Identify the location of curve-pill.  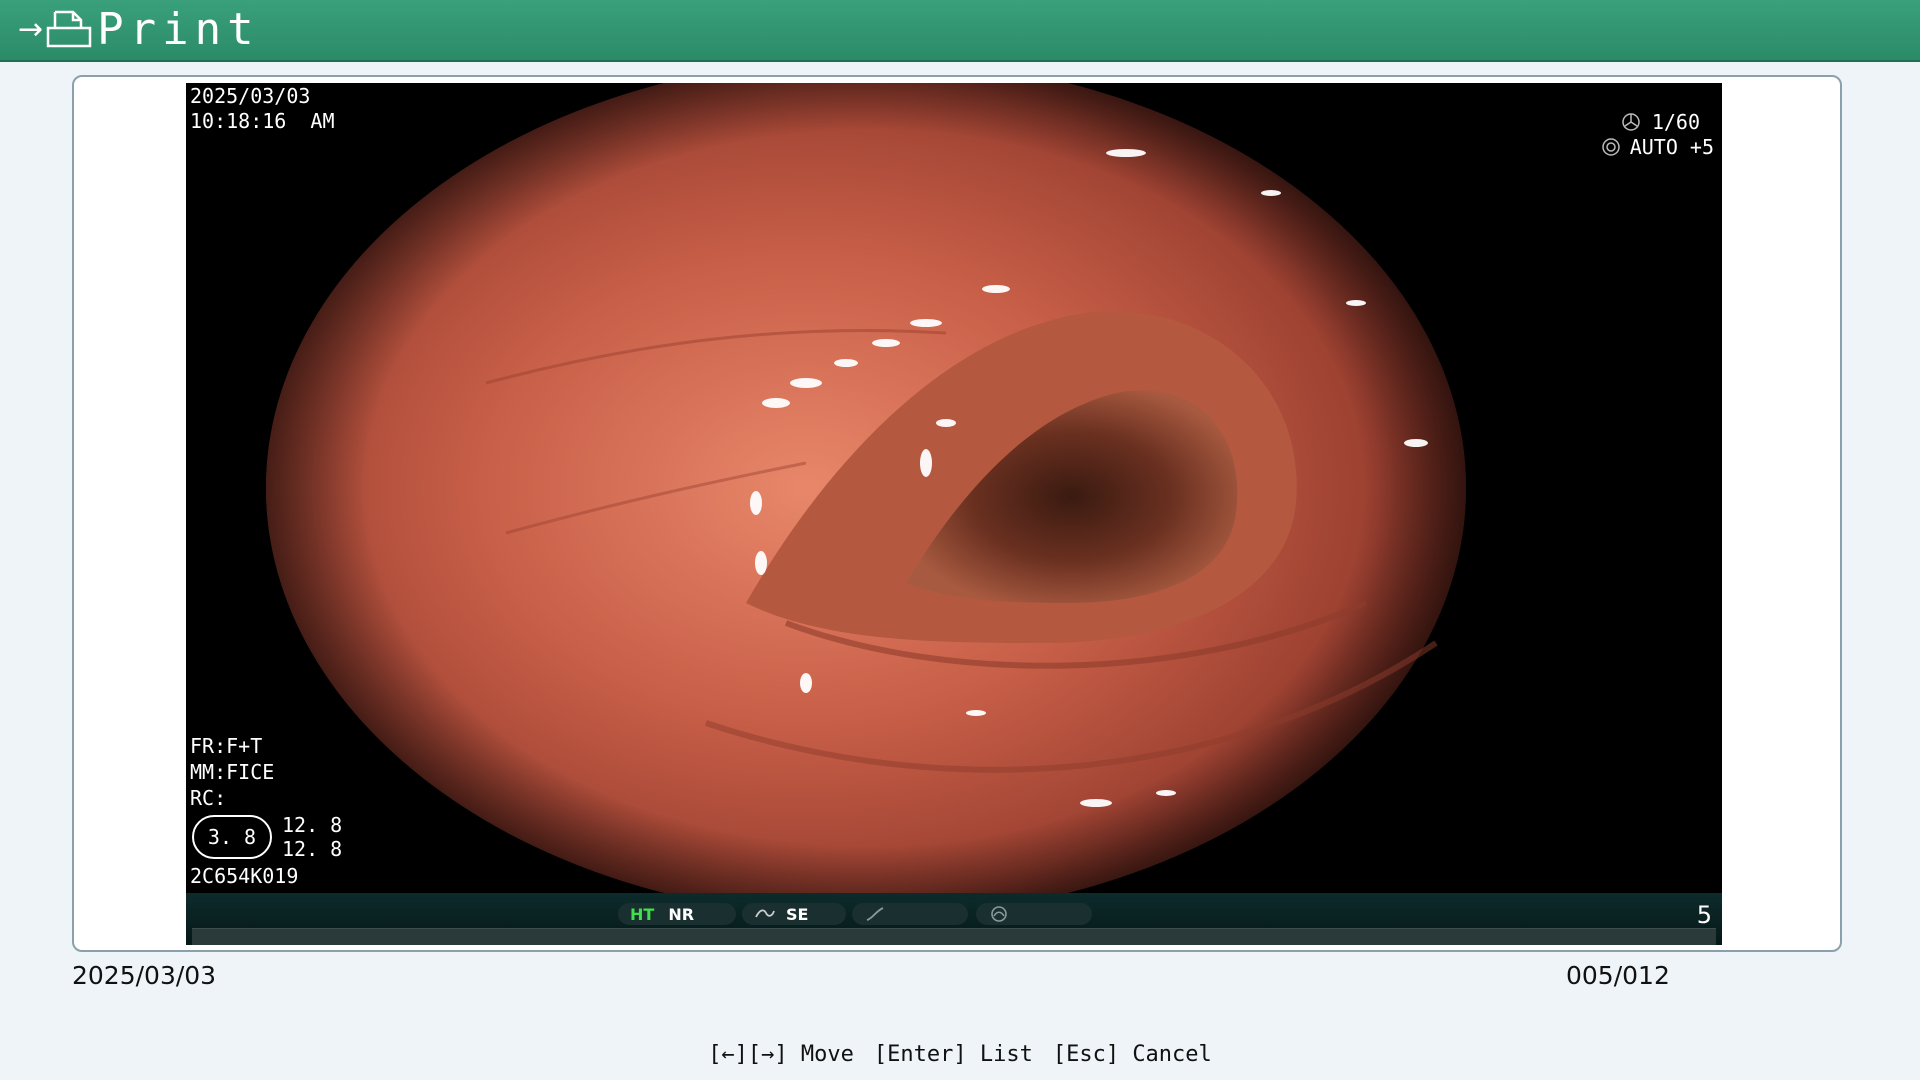
(910, 914).